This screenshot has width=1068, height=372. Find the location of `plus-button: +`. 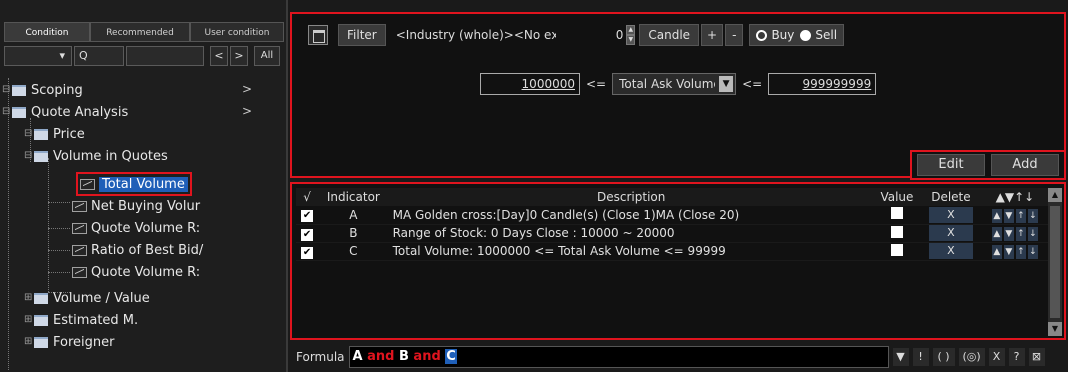

plus-button: + is located at coordinates (712, 35).